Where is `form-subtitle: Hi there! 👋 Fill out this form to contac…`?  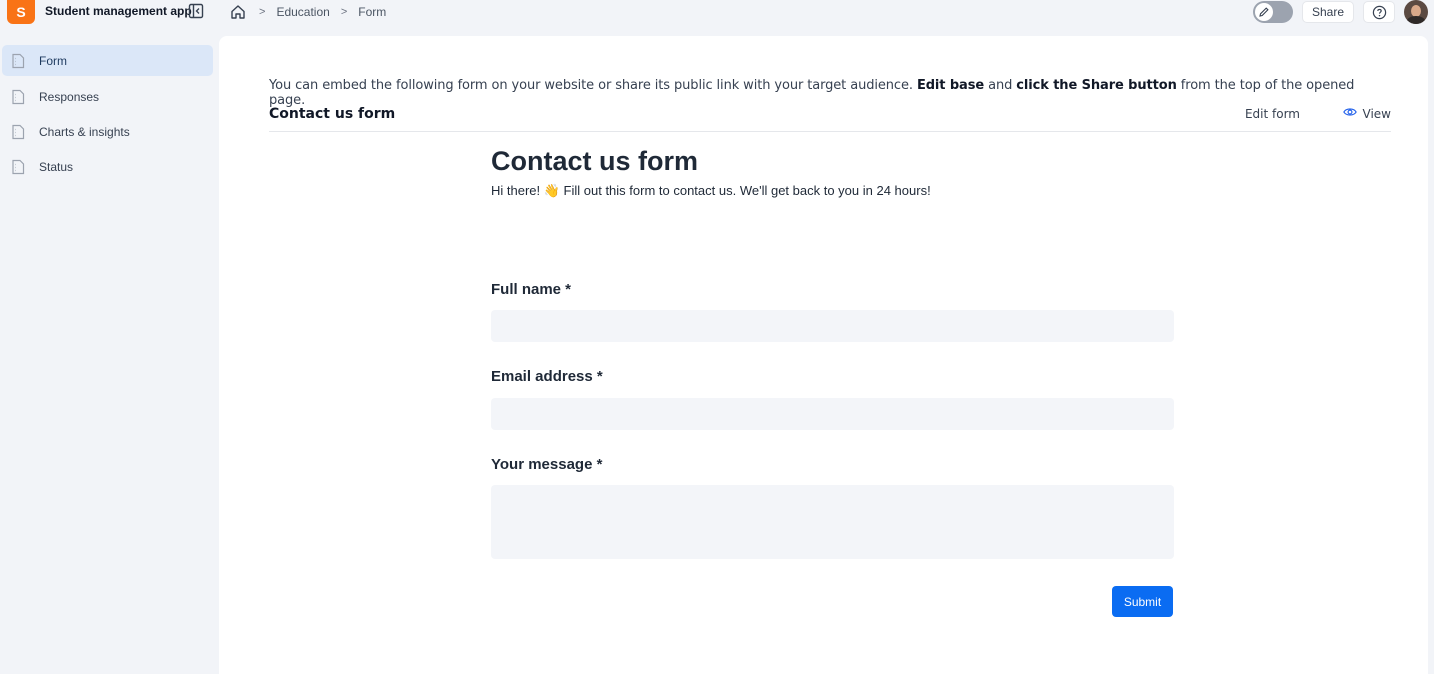
form-subtitle: Hi there! 👋 Fill out this form to contac… is located at coordinates (711, 190).